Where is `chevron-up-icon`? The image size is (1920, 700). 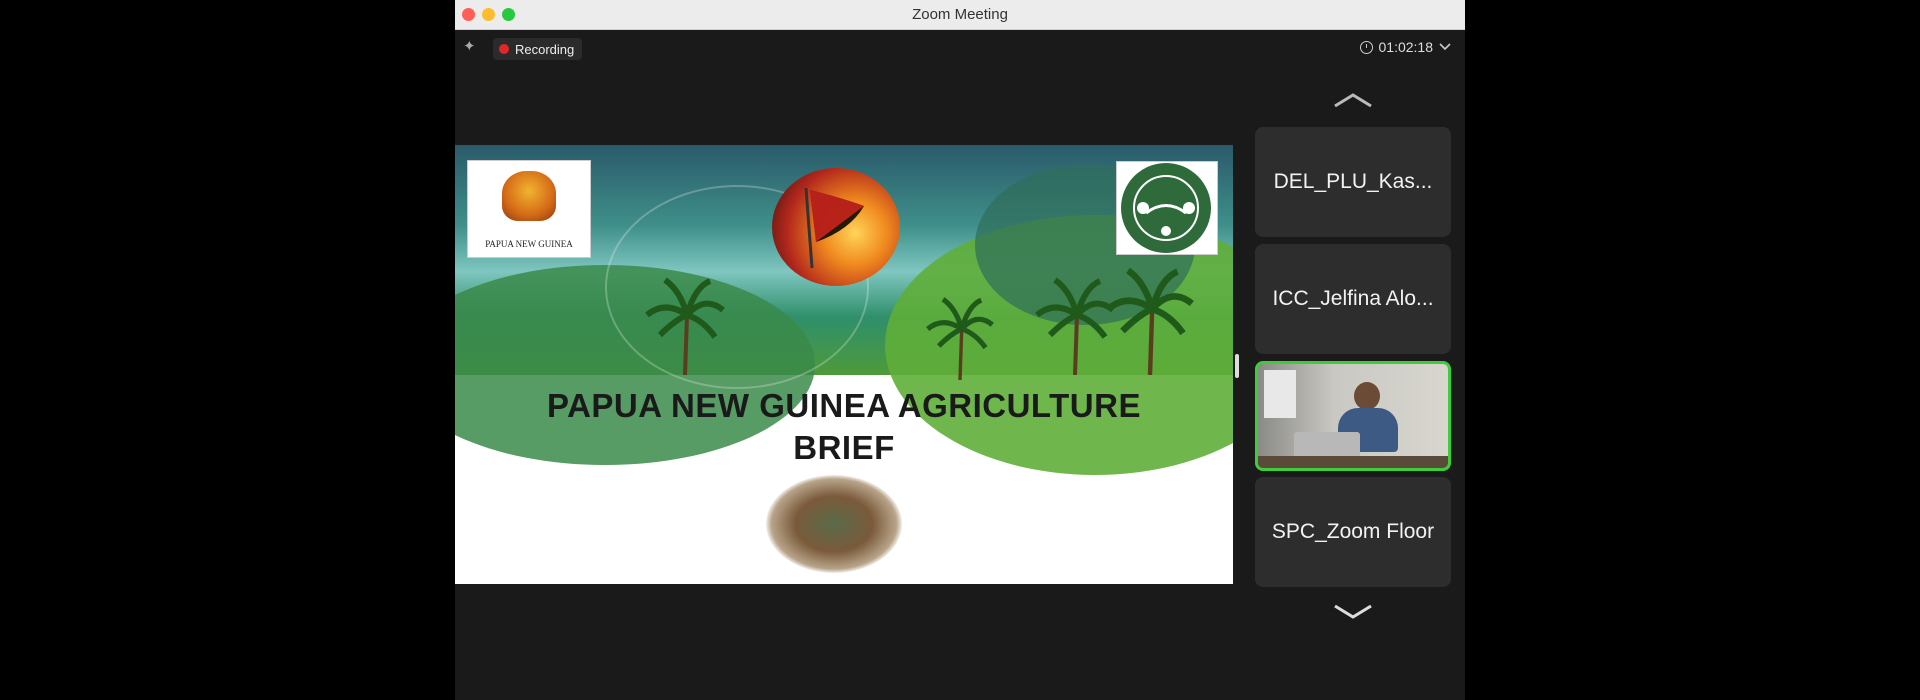 chevron-up-icon is located at coordinates (1353, 100).